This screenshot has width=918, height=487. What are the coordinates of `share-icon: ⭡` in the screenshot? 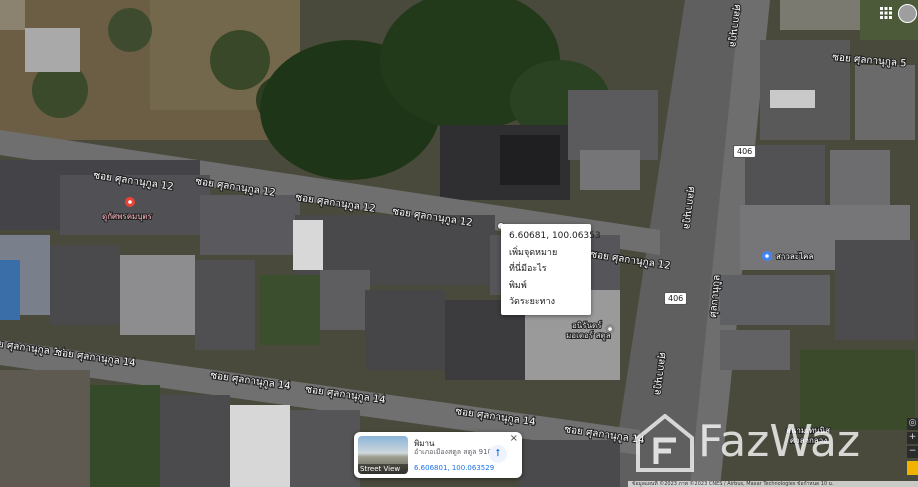 It's located at (498, 454).